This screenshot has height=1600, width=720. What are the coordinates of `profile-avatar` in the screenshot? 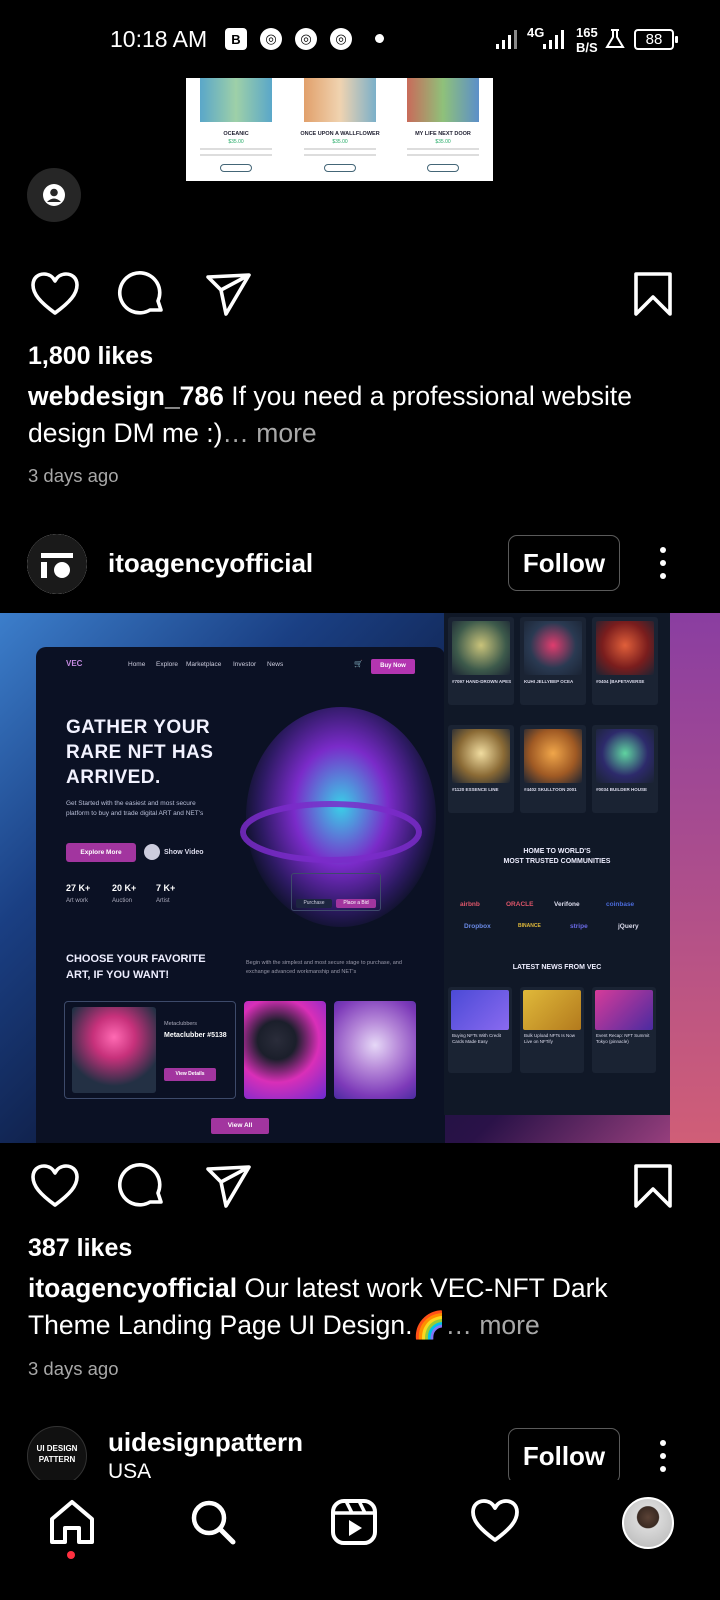 It's located at (648, 1523).